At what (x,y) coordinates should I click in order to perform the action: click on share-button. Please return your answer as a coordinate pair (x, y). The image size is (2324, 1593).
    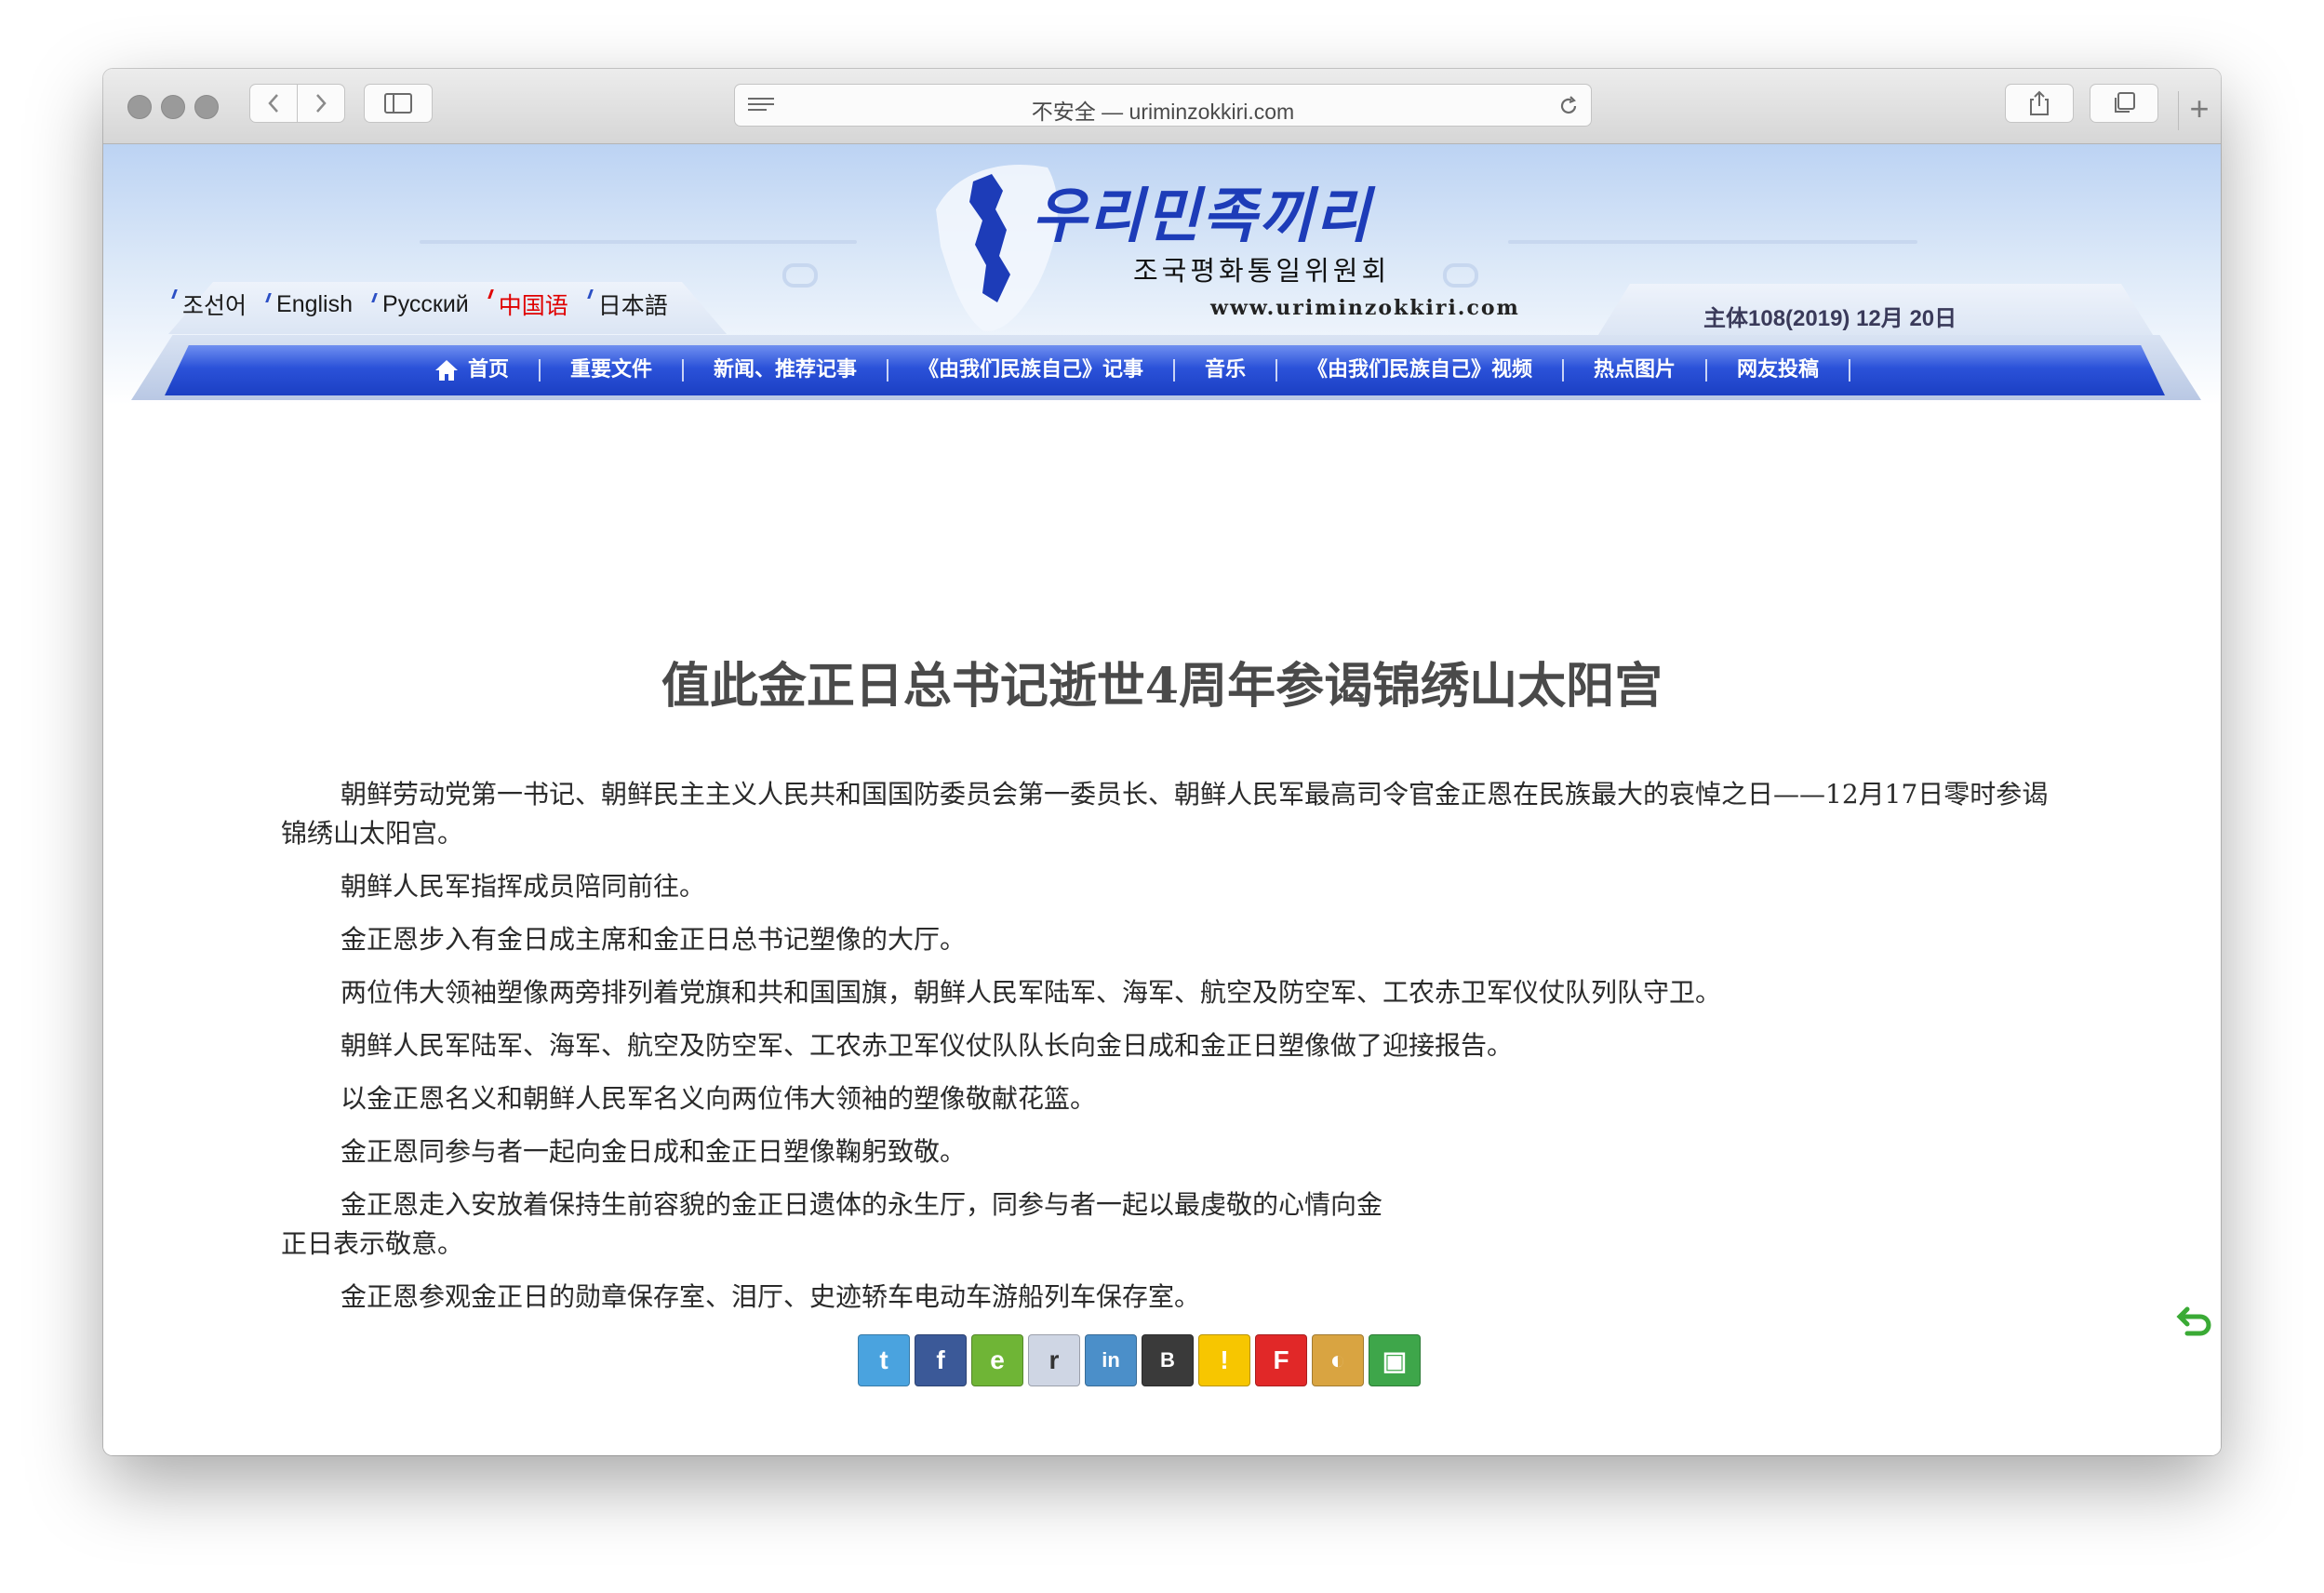
    Looking at the image, I should click on (2039, 103).